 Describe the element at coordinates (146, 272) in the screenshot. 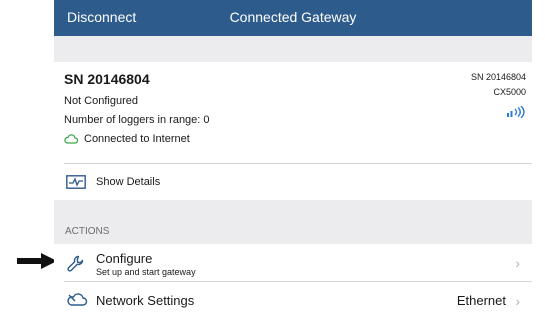

I see `configure-subtitle: Set up and start gateway` at that location.